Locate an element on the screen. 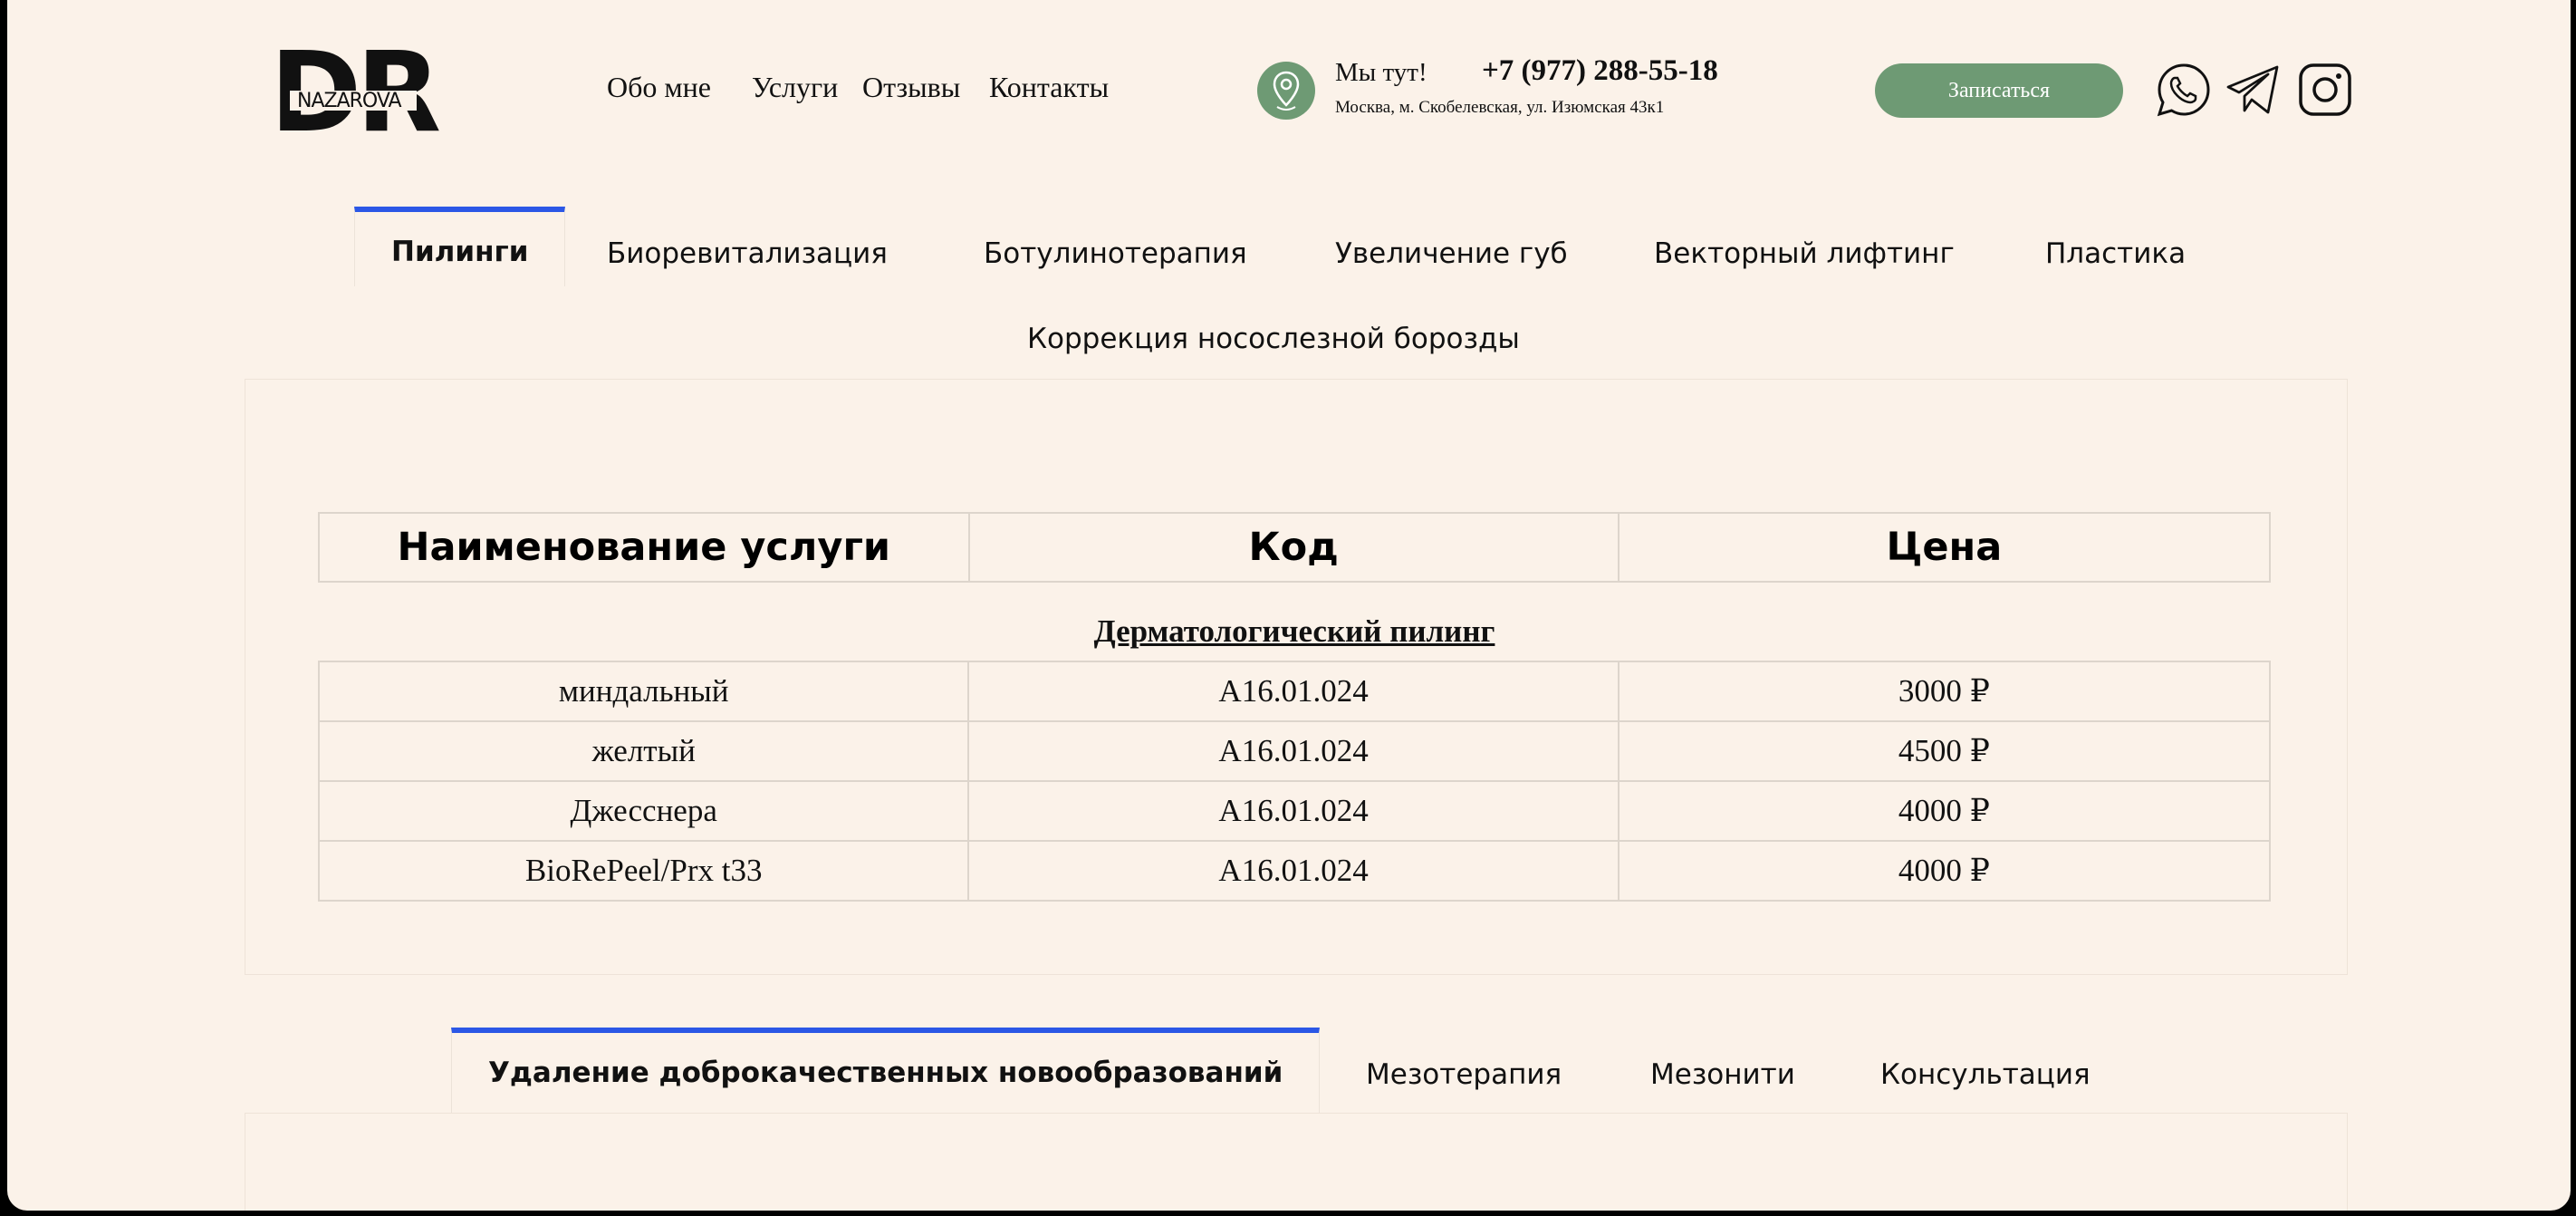  column-header-code: Код is located at coordinates (1293, 548).